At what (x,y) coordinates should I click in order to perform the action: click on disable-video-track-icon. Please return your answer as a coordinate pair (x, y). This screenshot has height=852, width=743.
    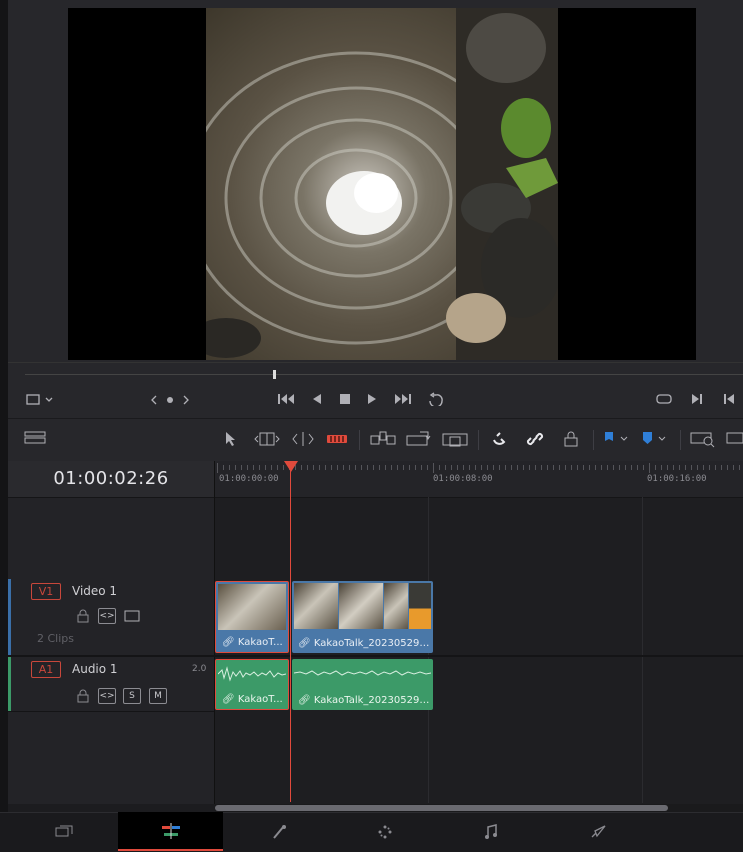
    Looking at the image, I should click on (132, 617).